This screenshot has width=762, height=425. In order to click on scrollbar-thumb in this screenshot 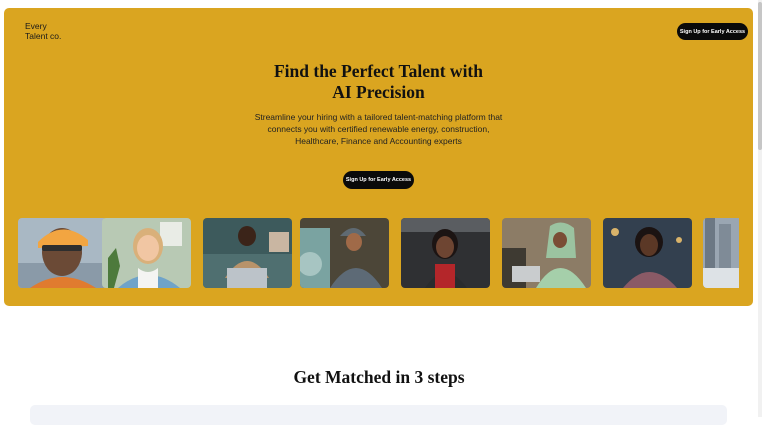, I will do `click(760, 76)`.